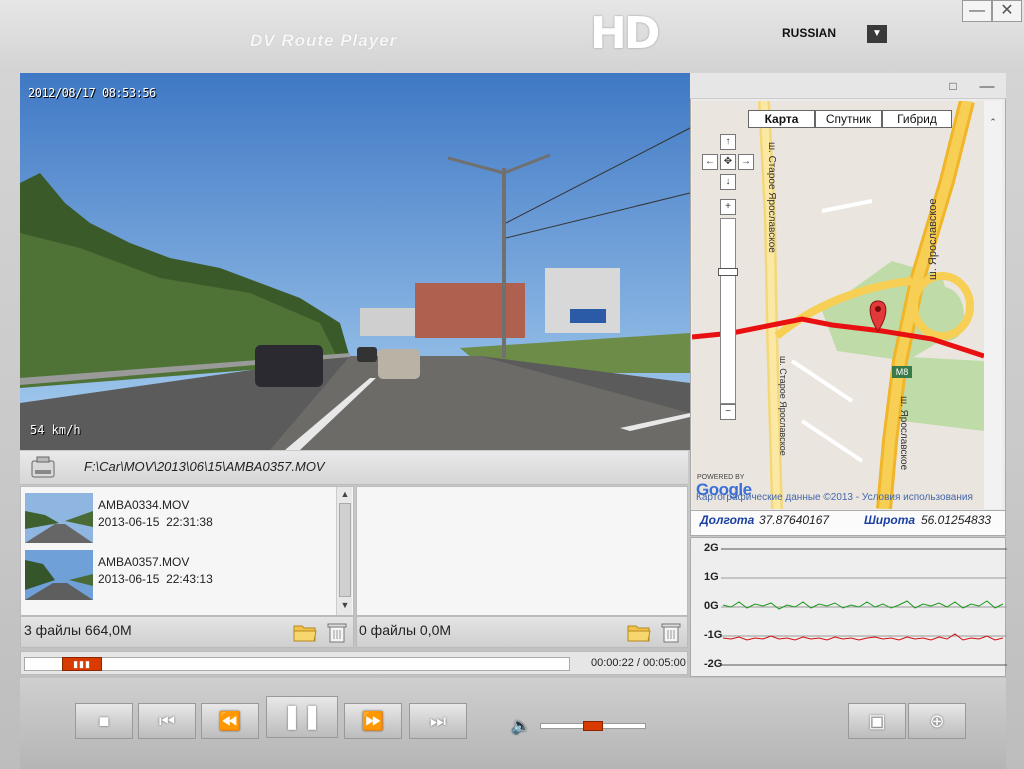 The height and width of the screenshot is (769, 1024). I want to click on map-zoom-track, so click(728, 311).